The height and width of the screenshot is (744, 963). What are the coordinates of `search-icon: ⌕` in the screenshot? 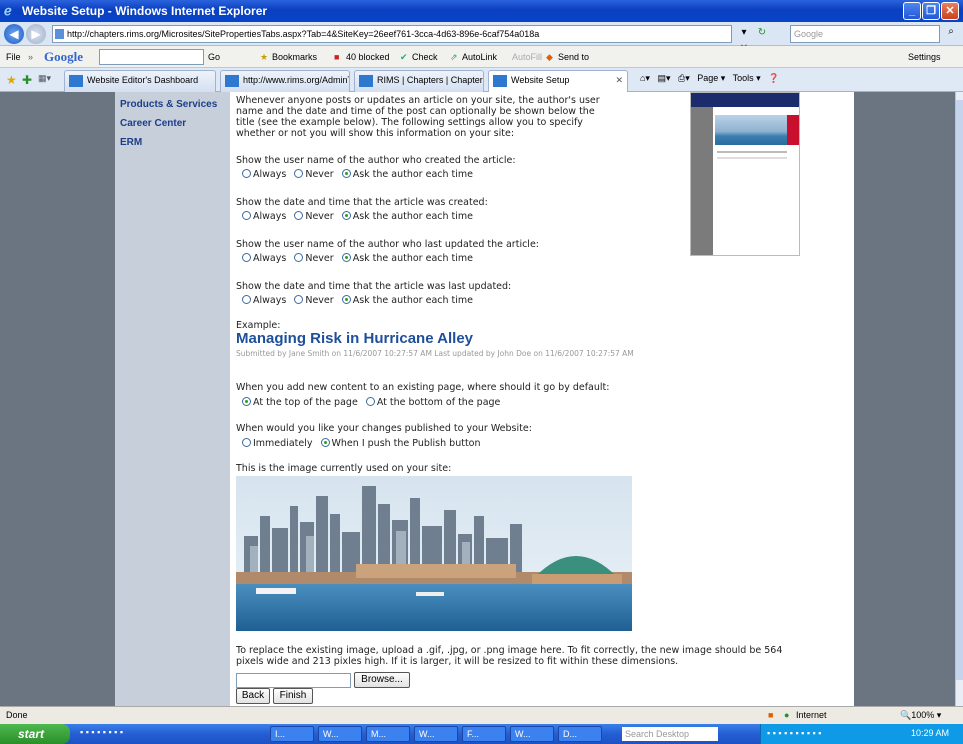 It's located at (951, 34).